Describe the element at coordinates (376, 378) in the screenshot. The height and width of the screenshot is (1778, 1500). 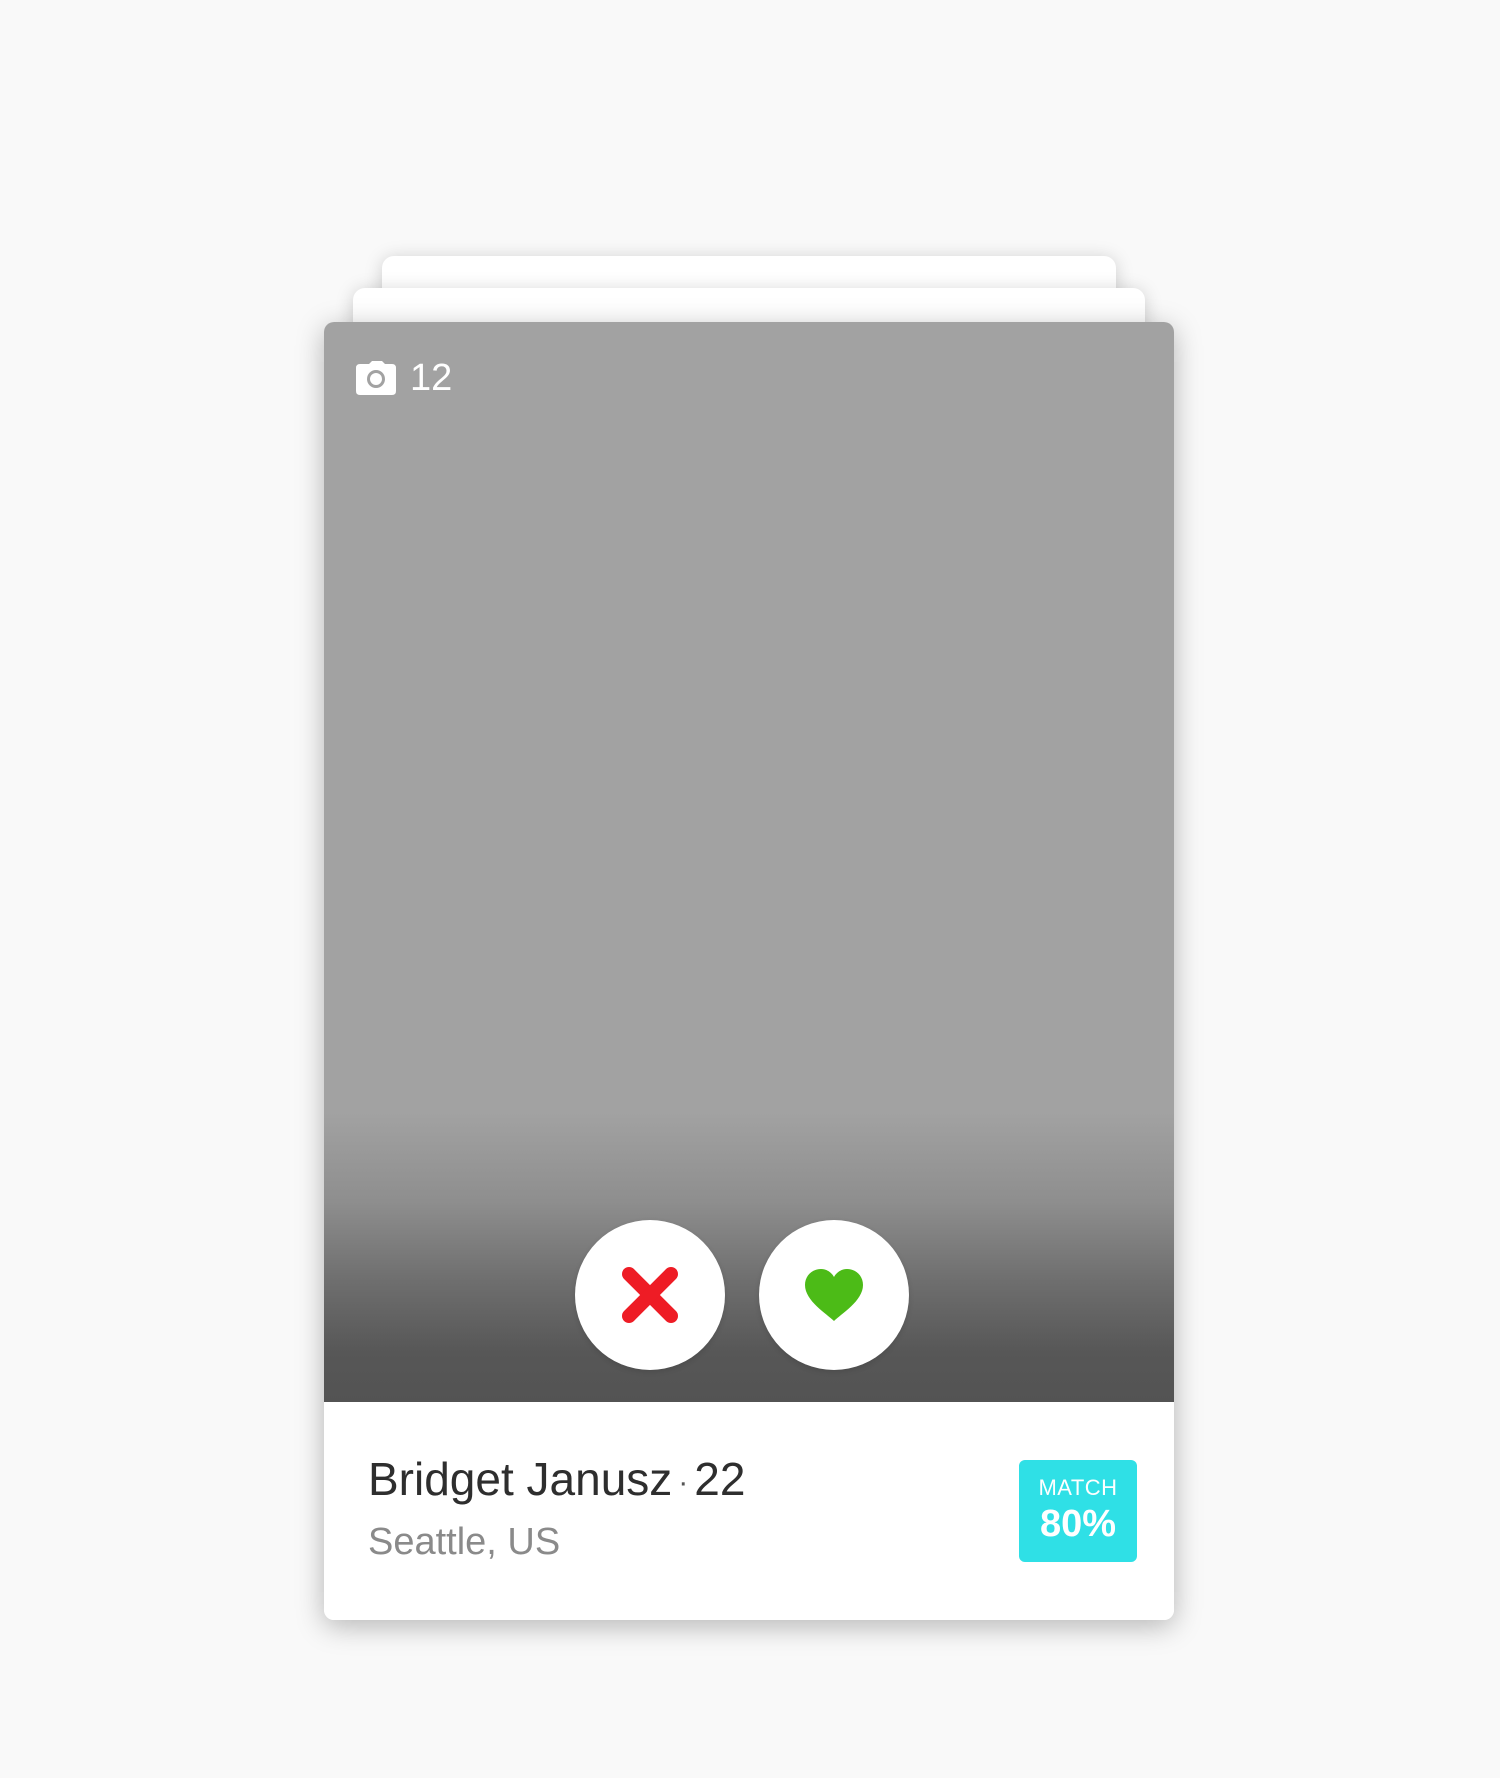
I see `camera-icon` at that location.